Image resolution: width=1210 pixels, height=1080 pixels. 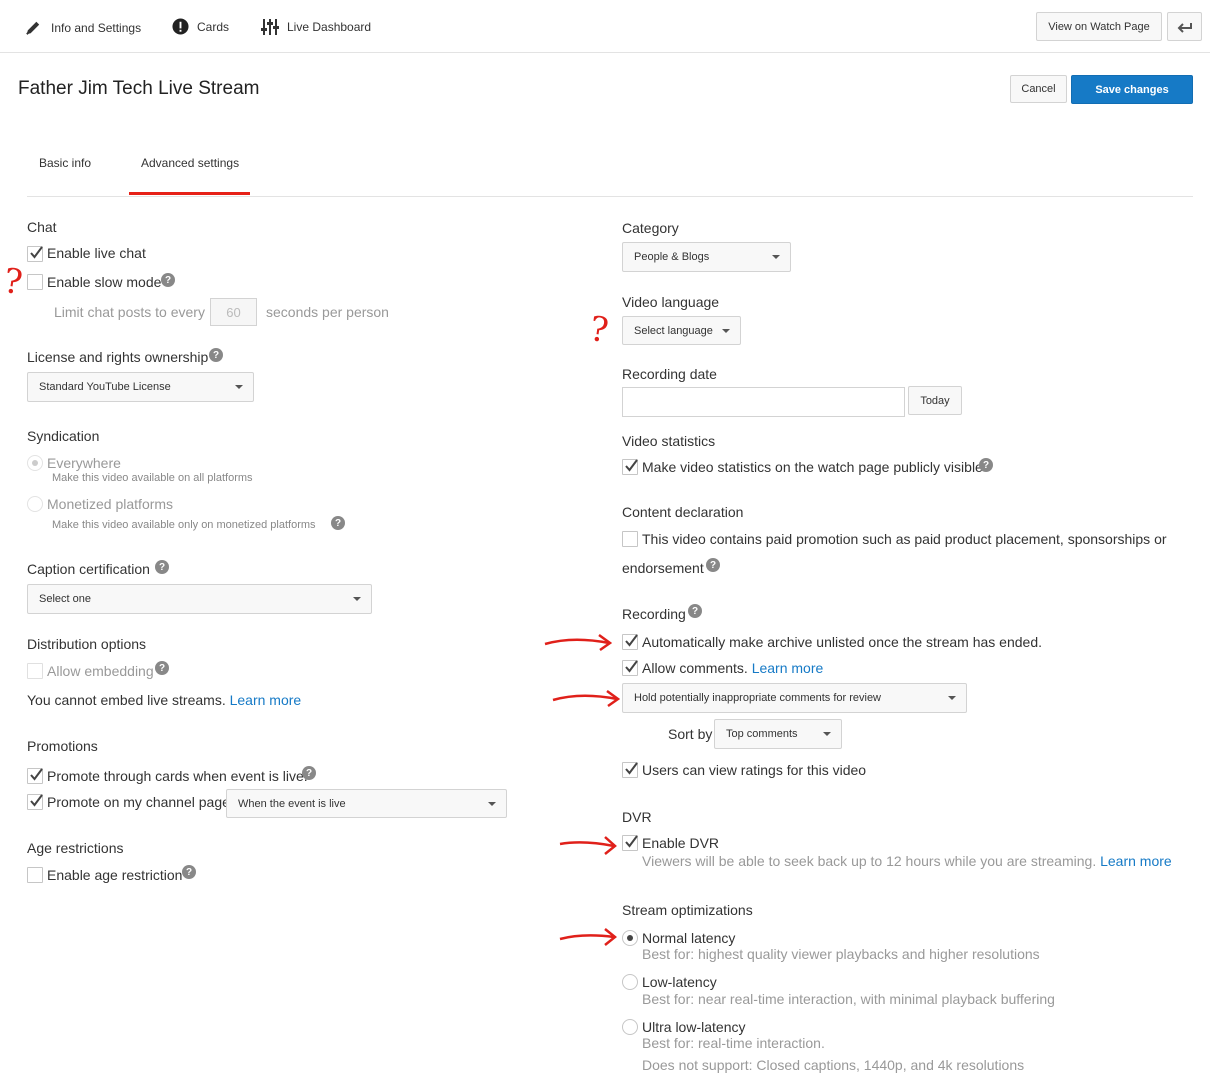 I want to click on view-on-watch-page-label: View on Watch Page, so click(x=1099, y=26).